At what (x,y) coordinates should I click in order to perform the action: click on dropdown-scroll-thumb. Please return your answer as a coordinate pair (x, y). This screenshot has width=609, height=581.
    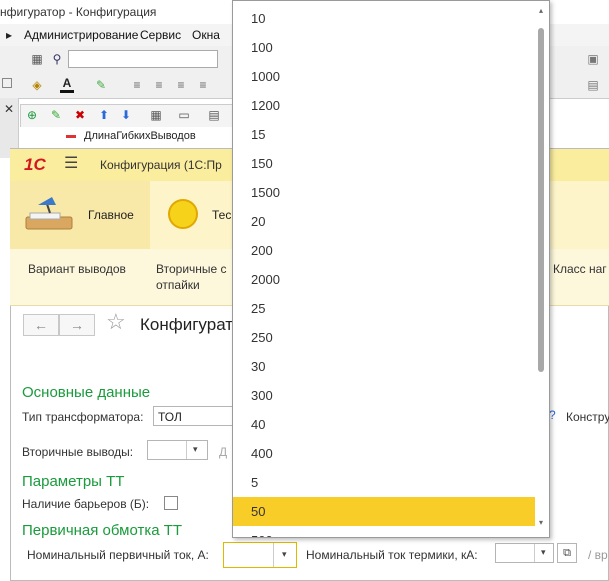
    Looking at the image, I should click on (541, 200).